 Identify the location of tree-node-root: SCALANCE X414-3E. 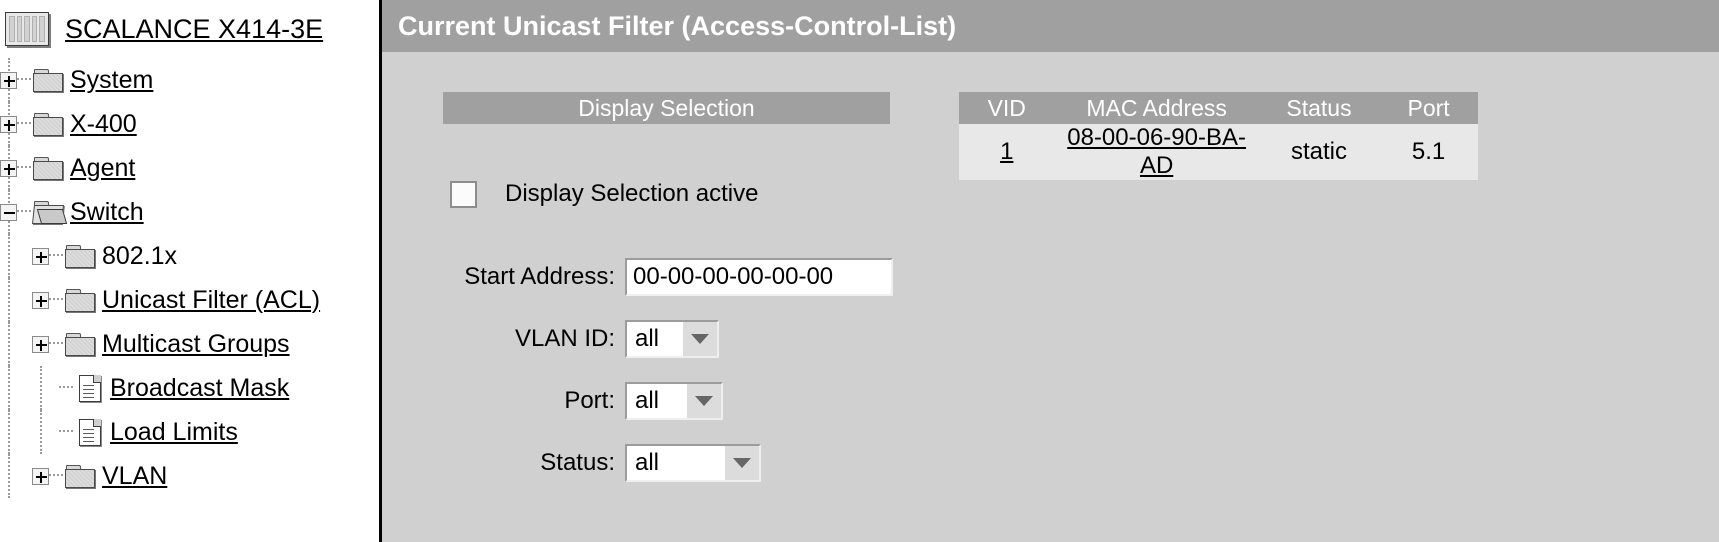
(189, 29).